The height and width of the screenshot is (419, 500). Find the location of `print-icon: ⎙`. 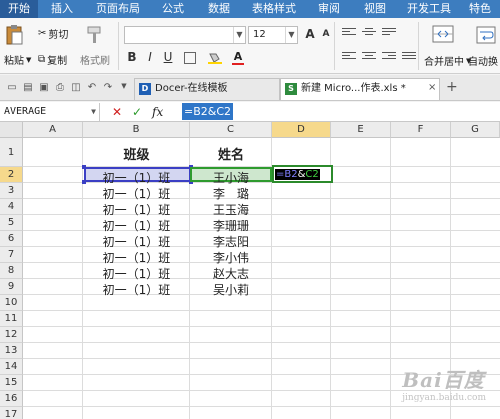

print-icon: ⎙ is located at coordinates (60, 88).